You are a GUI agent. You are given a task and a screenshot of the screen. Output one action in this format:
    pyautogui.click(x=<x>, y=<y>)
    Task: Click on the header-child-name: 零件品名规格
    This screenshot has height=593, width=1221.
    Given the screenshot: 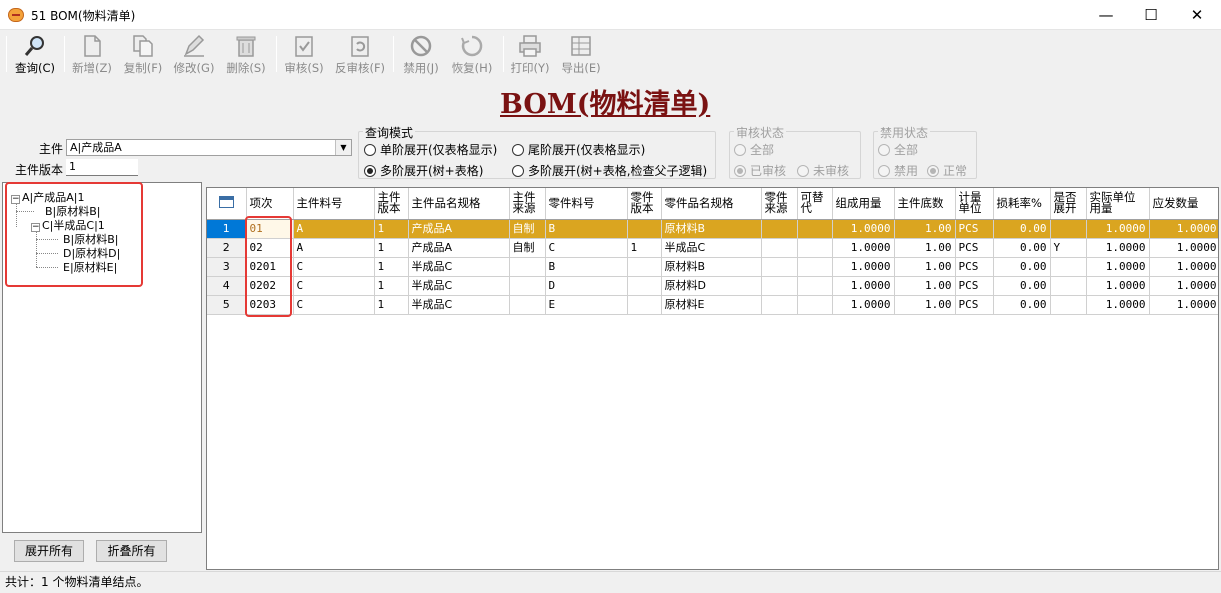 What is the action you would take?
    pyautogui.click(x=711, y=203)
    